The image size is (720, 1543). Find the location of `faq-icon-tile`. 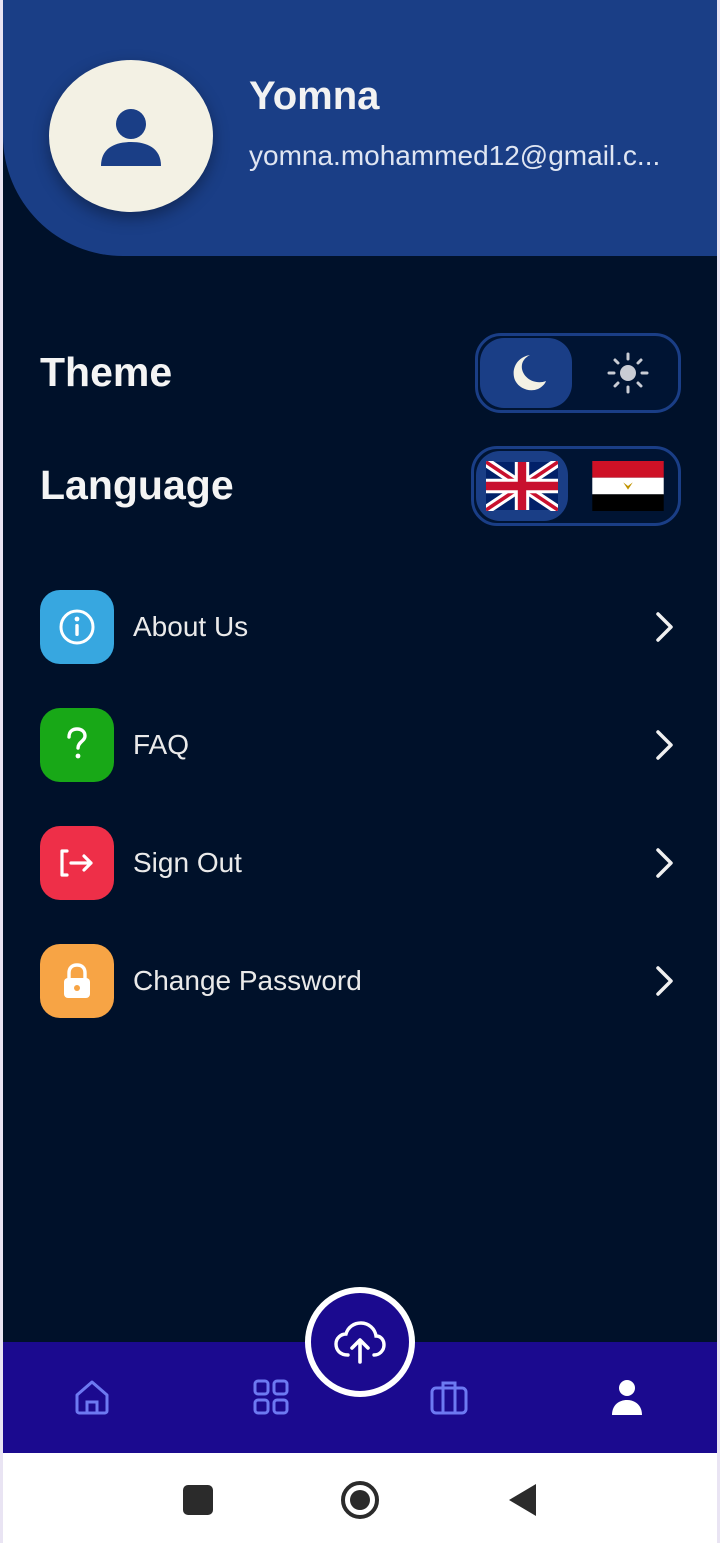

faq-icon-tile is located at coordinates (77, 745).